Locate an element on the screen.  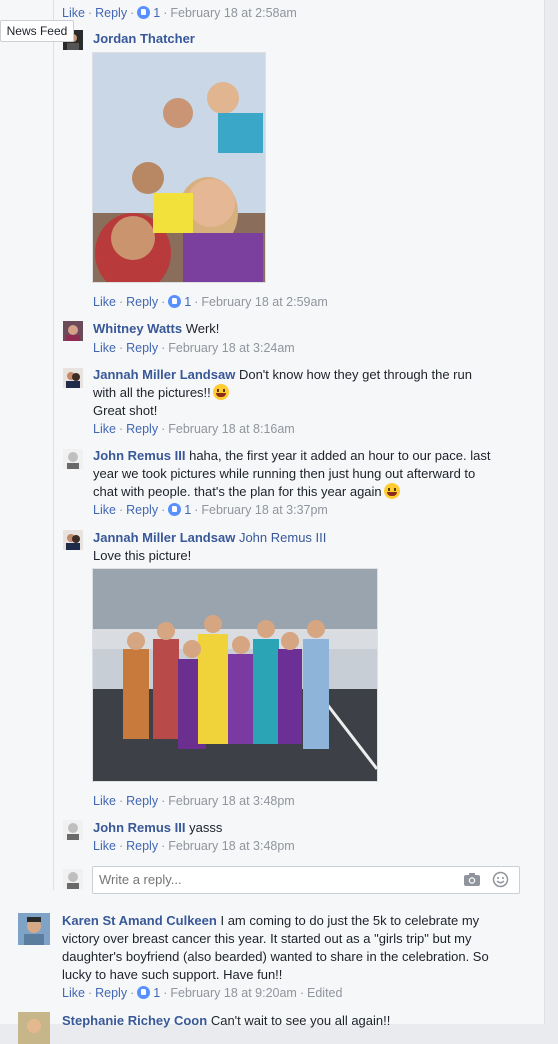
comment-text: yasss is located at coordinates (206, 827).